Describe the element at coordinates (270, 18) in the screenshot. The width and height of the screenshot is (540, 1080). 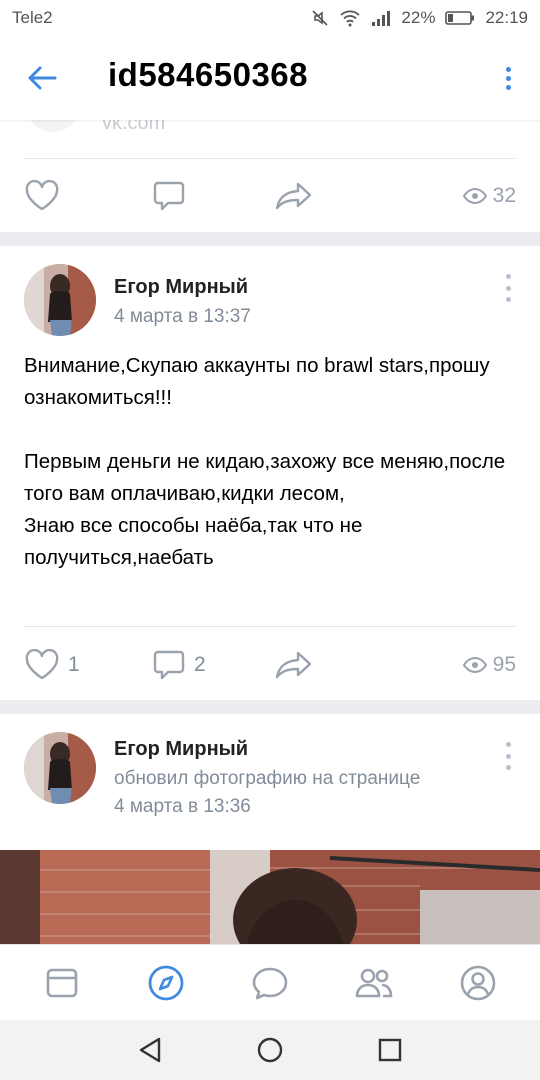
I see `status-bar: Tele2 22% 22:19` at that location.